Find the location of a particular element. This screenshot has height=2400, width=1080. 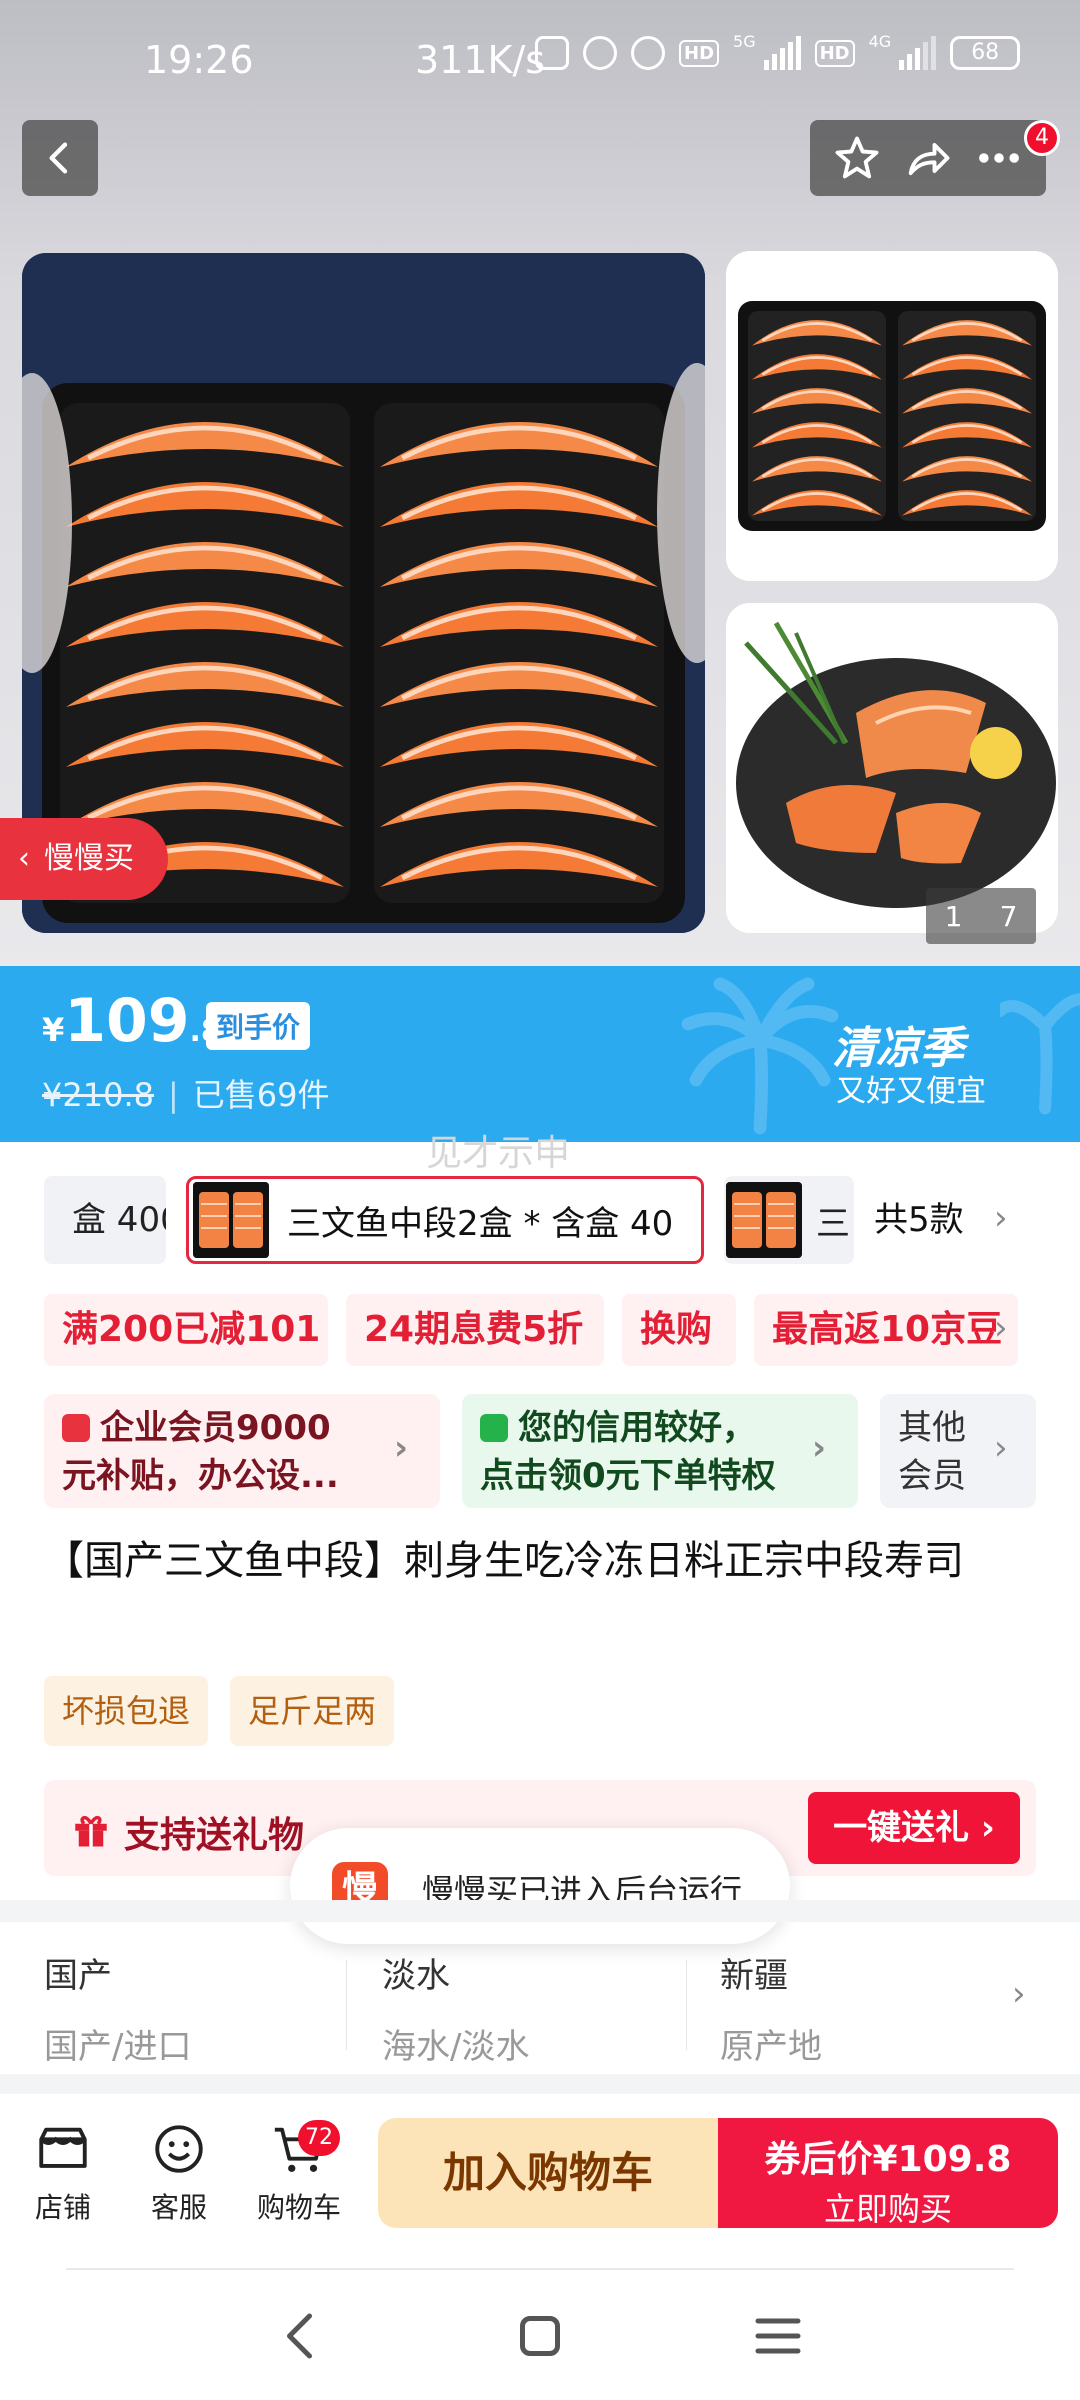

attribute-value: 国产 is located at coordinates (78, 1976).